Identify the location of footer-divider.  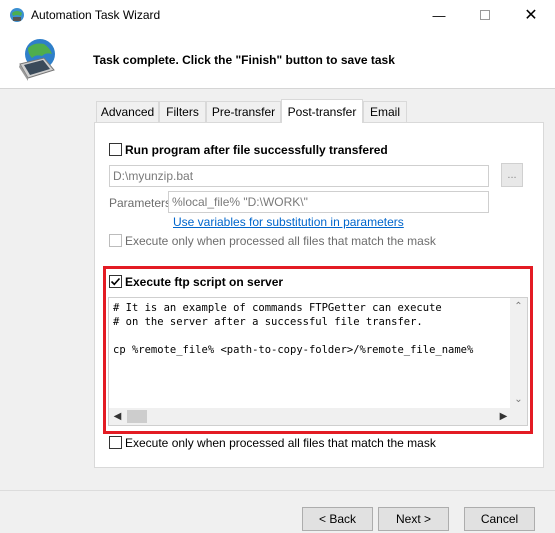
(277, 490).